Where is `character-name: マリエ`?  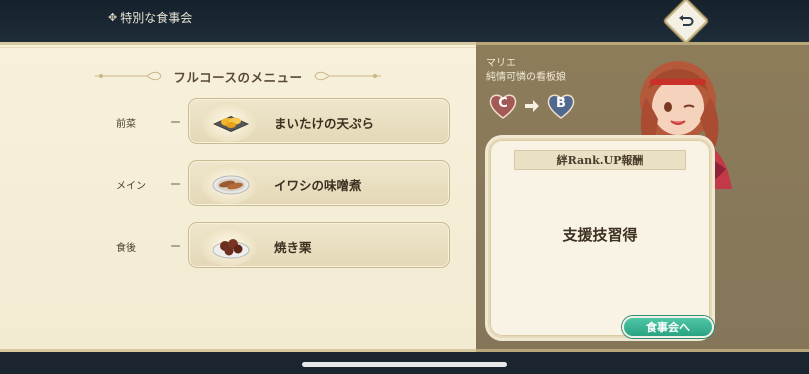 character-name: マリエ is located at coordinates (501, 63).